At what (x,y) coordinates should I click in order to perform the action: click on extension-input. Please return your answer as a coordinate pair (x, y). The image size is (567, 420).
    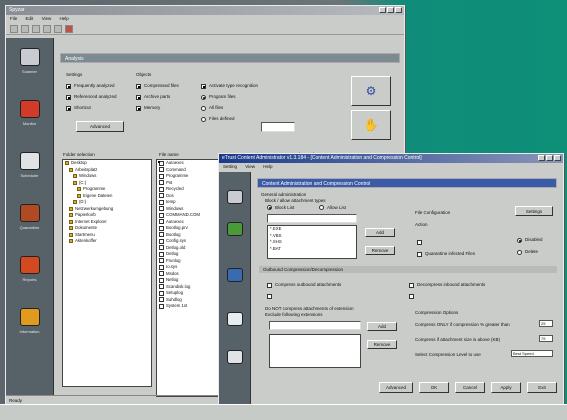
    Looking at the image, I should click on (312, 218).